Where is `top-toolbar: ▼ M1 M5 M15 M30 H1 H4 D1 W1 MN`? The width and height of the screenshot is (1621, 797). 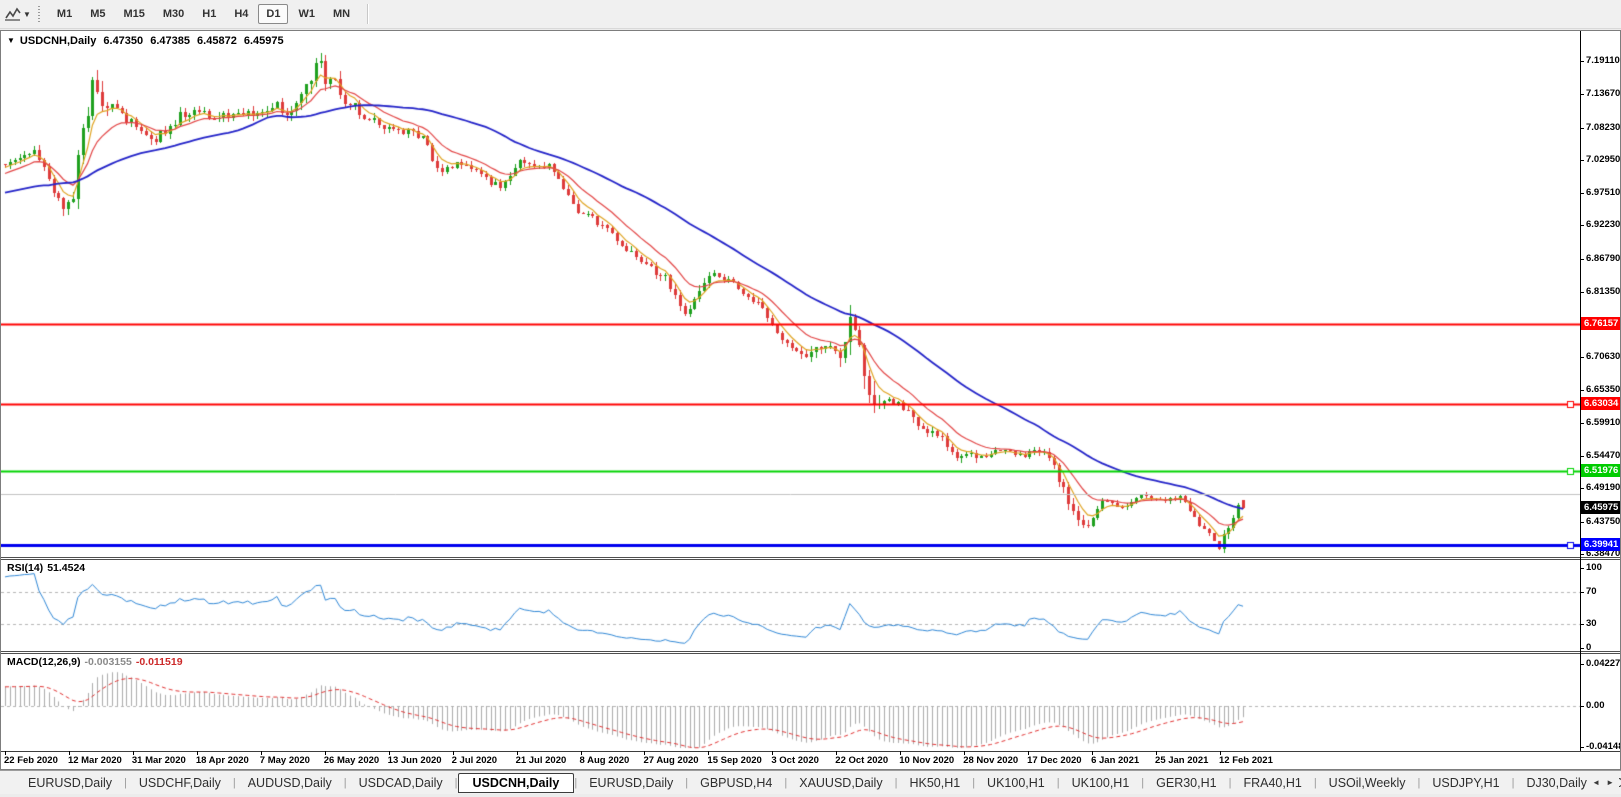
top-toolbar: ▼ M1 M5 M15 M30 H1 H4 D1 W1 MN is located at coordinates (810, 14).